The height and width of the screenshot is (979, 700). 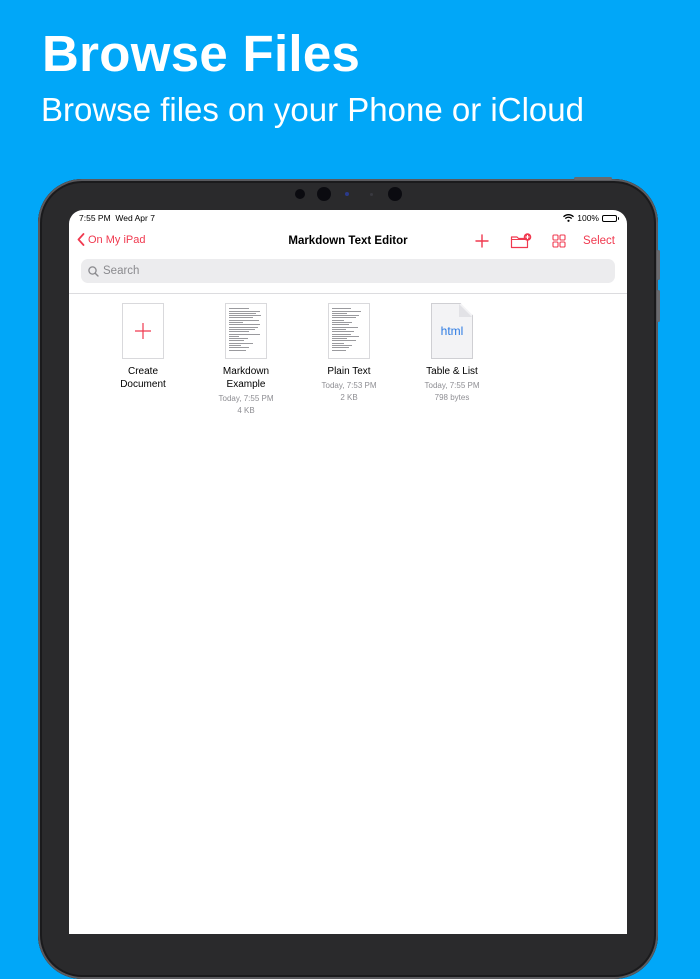 I want to click on marketing-subheadline: Browse files on your Phone or iCloud, so click(x=312, y=109).